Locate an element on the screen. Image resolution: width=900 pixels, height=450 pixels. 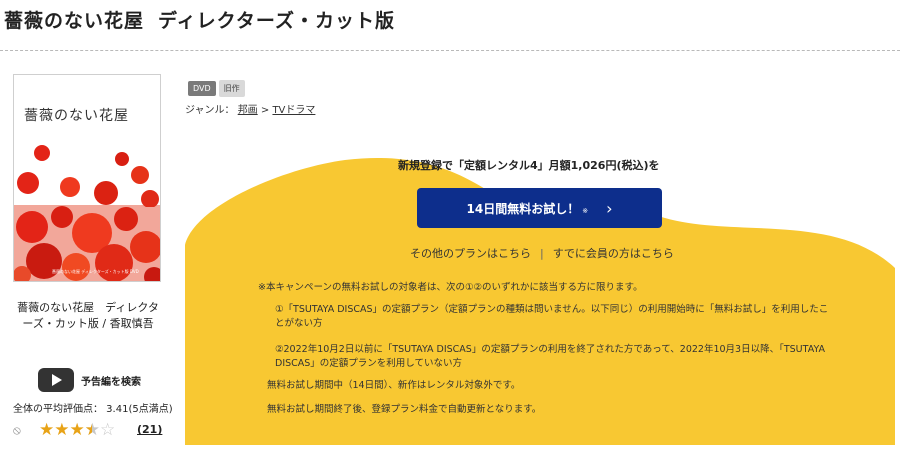
no-entry-icon: ⦸ is located at coordinates (17, 430).